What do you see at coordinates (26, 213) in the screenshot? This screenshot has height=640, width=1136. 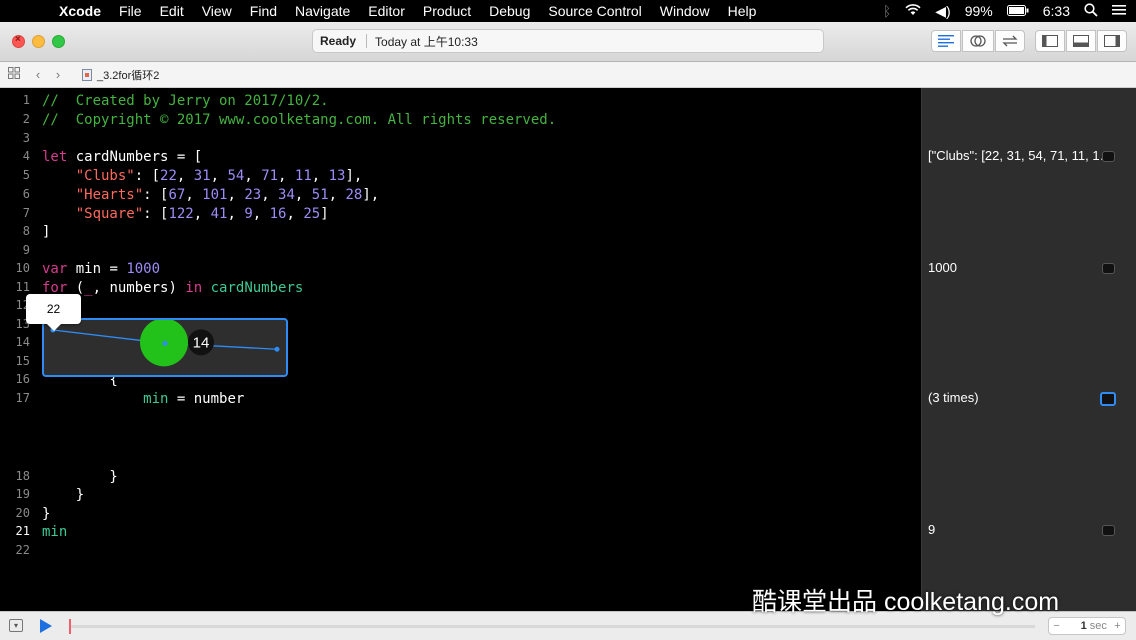 I see `line-number: 7` at bounding box center [26, 213].